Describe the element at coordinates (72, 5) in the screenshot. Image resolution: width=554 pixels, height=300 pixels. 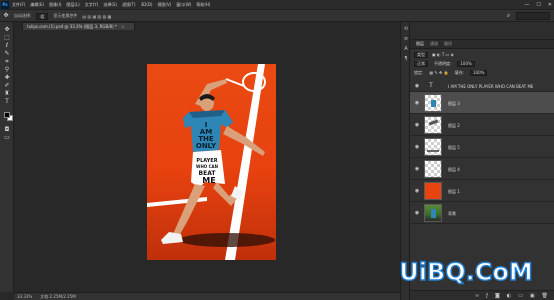
I see `menu-layer: 图层(L)` at that location.